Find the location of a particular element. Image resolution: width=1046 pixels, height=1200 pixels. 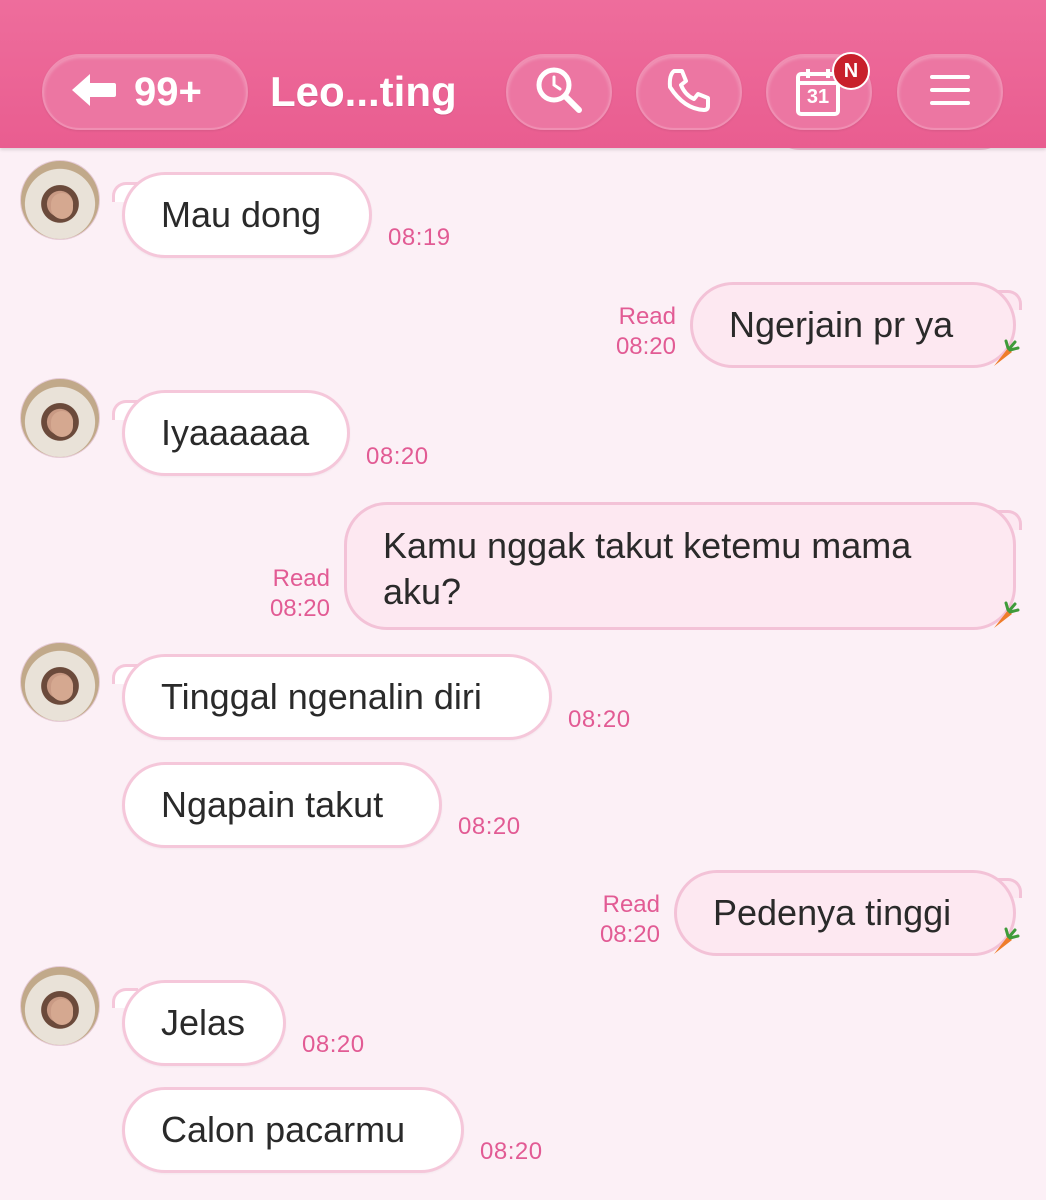

back-button: 99+ is located at coordinates (145, 92).